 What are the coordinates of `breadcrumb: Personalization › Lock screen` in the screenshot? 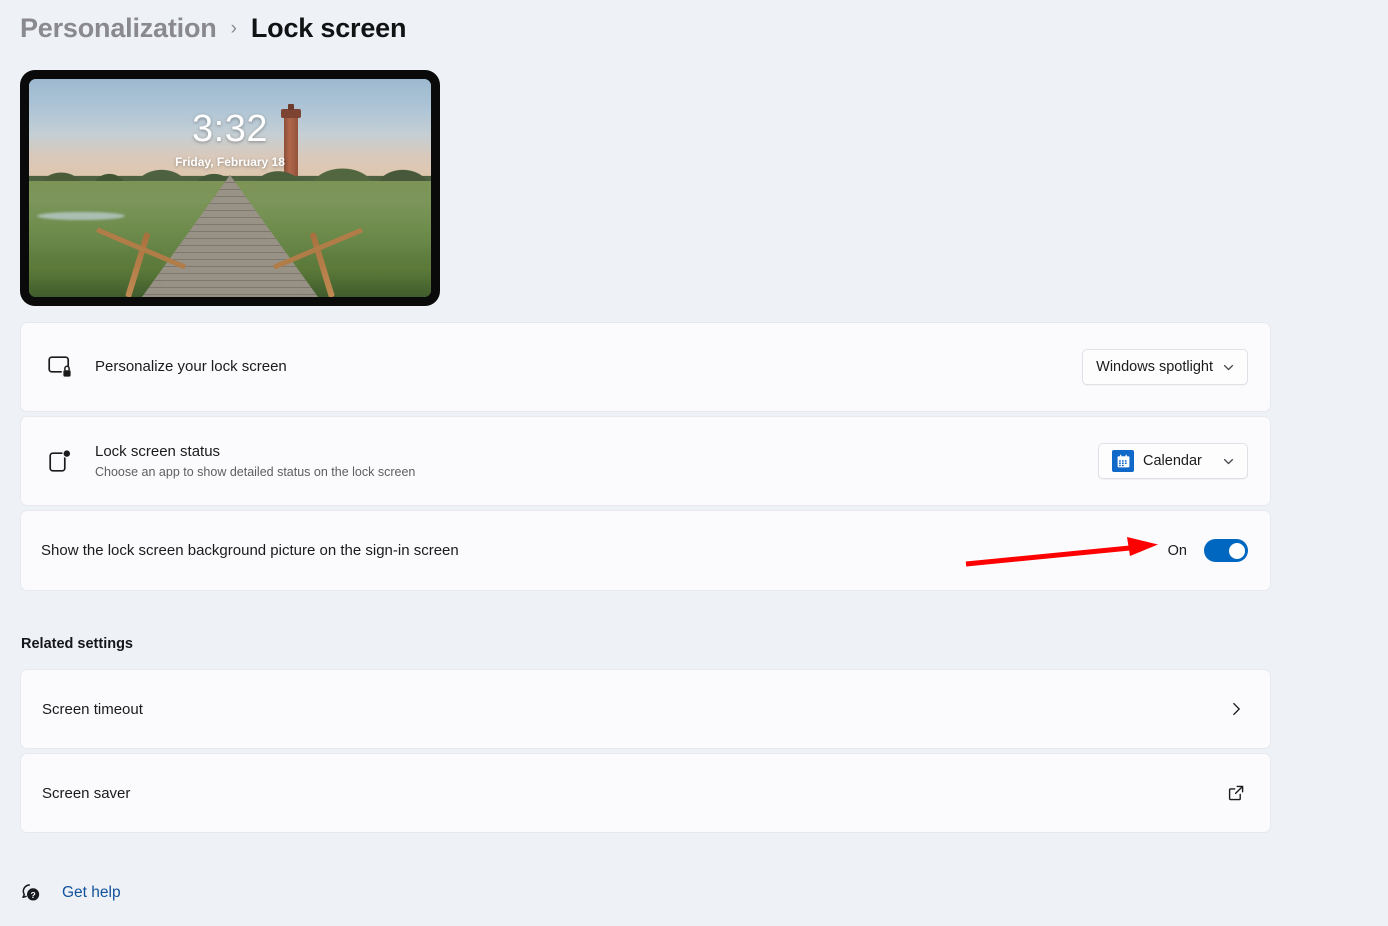 It's located at (213, 28).